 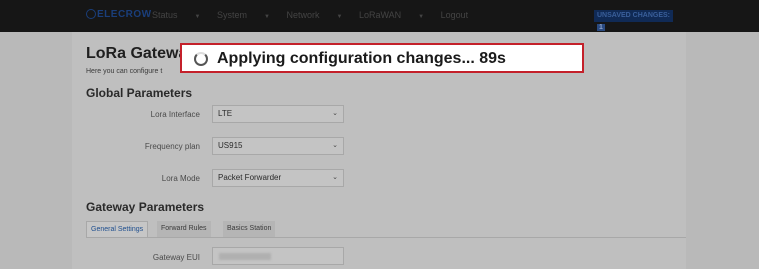 What do you see at coordinates (278, 146) in the screenshot?
I see `frequency-plan-select: US915 ⌄` at bounding box center [278, 146].